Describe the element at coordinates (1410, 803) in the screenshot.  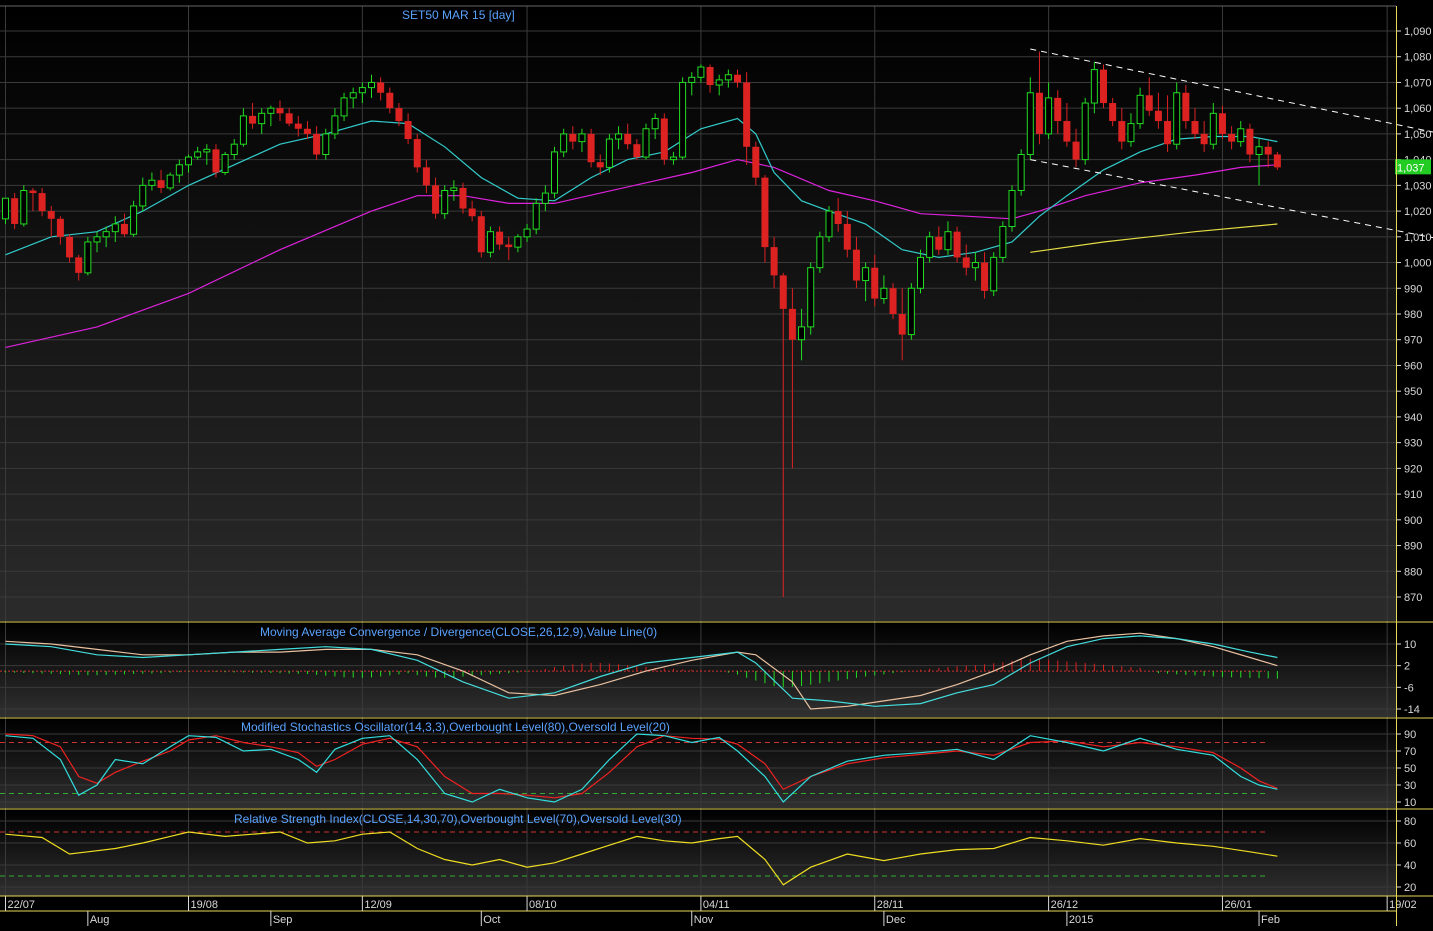
I see `stoch-tick-label: 10` at that location.